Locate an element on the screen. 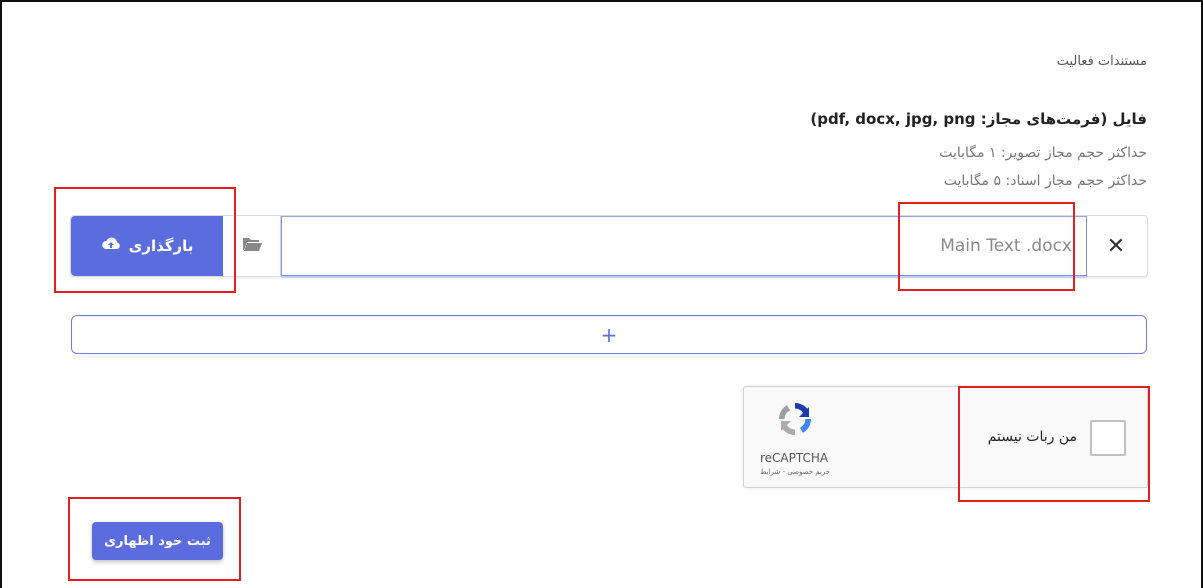 The height and width of the screenshot is (588, 1203). recaptcha-brand: reCAPTCHA is located at coordinates (794, 458).